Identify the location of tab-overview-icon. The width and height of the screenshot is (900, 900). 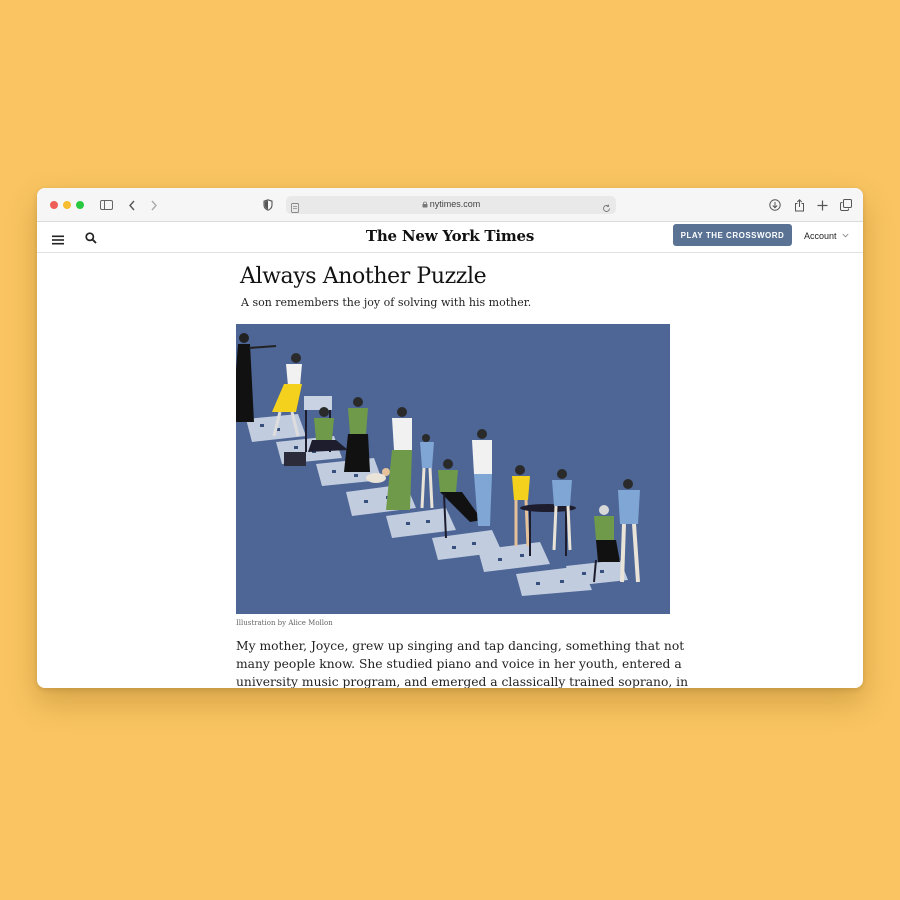
(846, 205).